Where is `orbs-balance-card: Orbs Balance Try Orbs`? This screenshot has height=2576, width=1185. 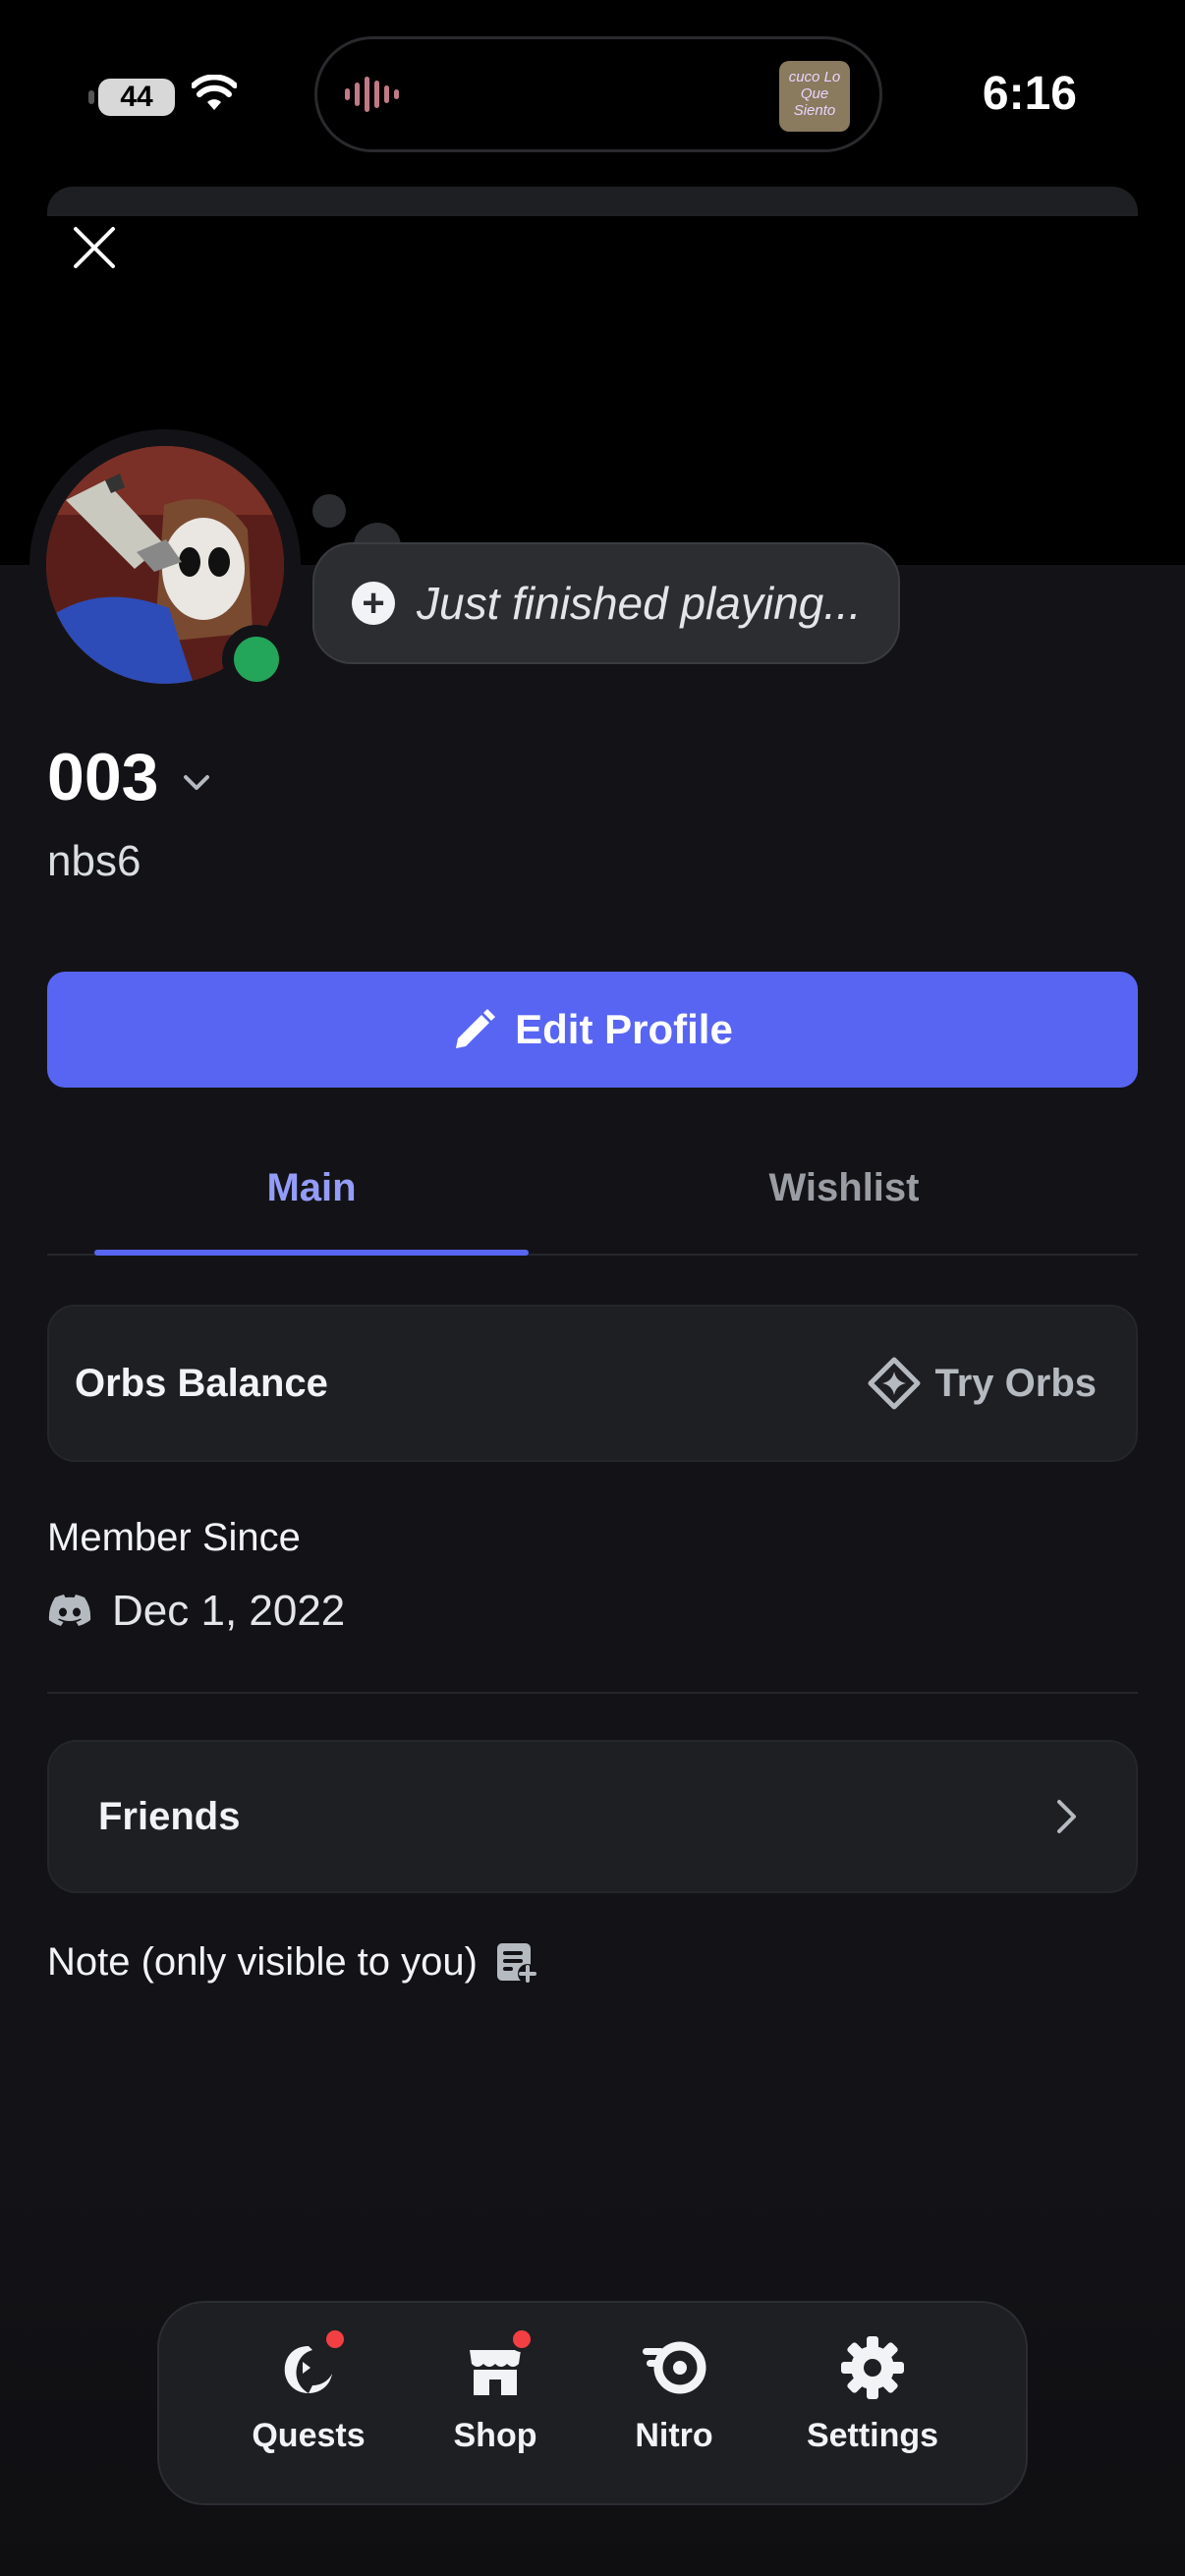
orbs-balance-card: Orbs Balance Try Orbs is located at coordinates (592, 1383).